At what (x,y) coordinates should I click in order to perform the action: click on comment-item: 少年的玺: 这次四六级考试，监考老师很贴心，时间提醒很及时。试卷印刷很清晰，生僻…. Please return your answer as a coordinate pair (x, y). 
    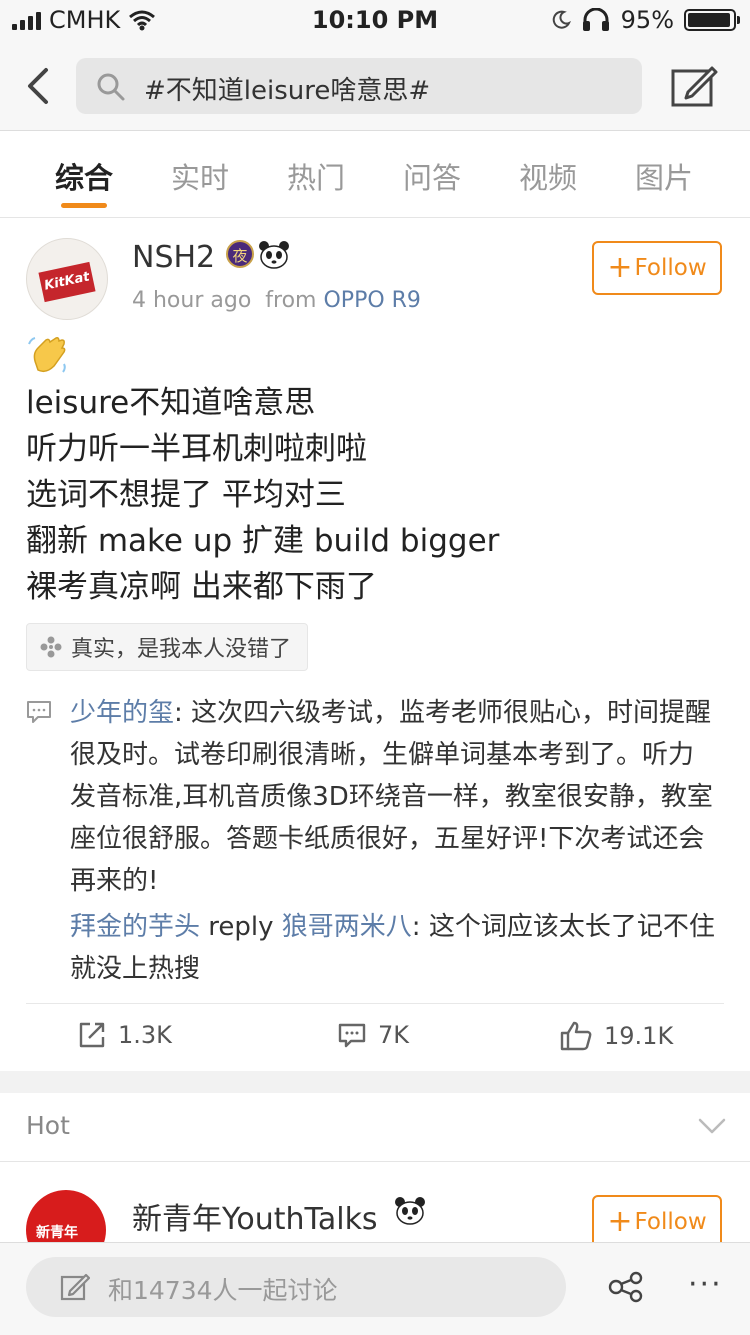
    Looking at the image, I should click on (393, 797).